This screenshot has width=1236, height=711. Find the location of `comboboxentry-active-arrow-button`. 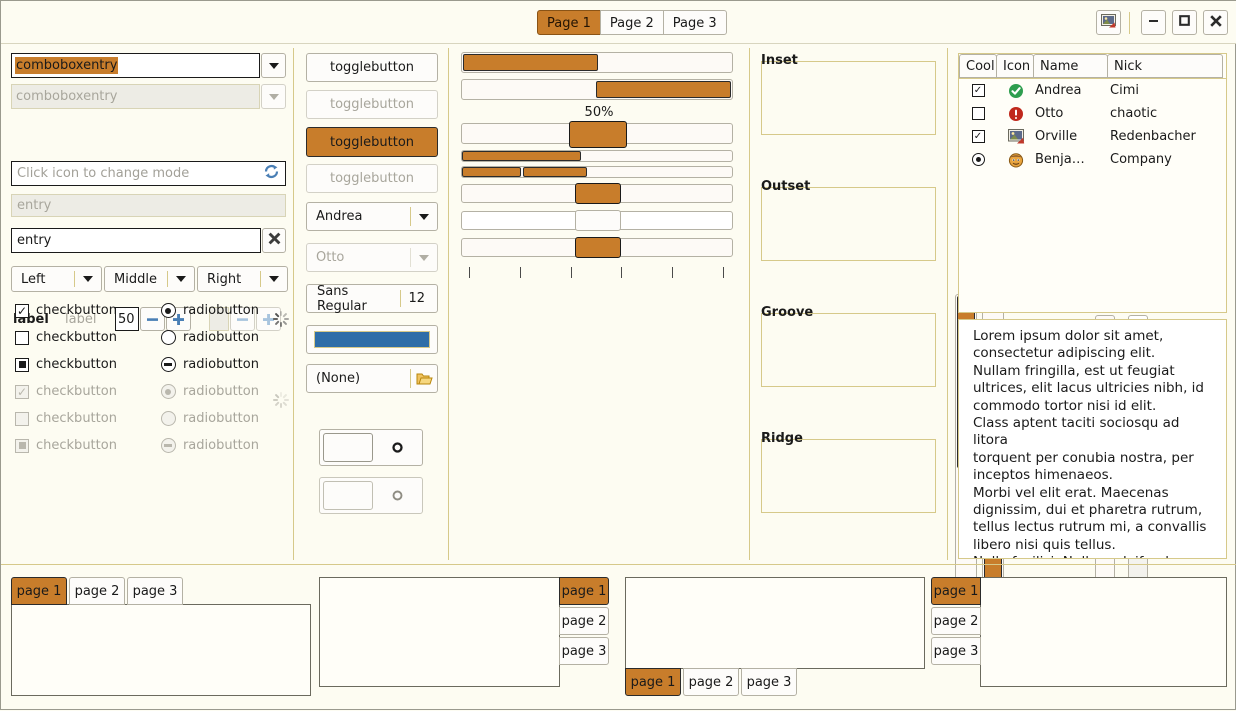

comboboxentry-active-arrow-button is located at coordinates (273, 65).